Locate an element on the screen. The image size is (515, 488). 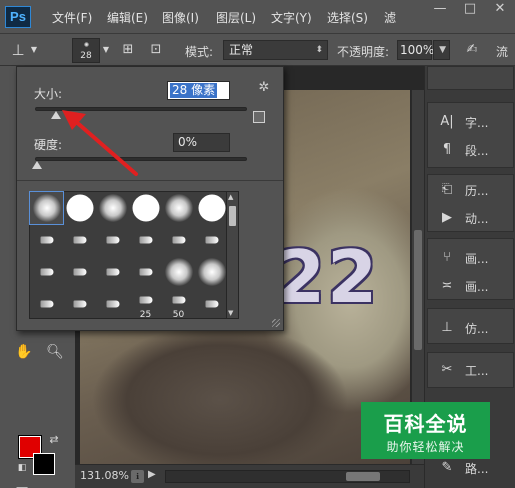
opacity-dropdown: ▼ is located at coordinates (441, 50).